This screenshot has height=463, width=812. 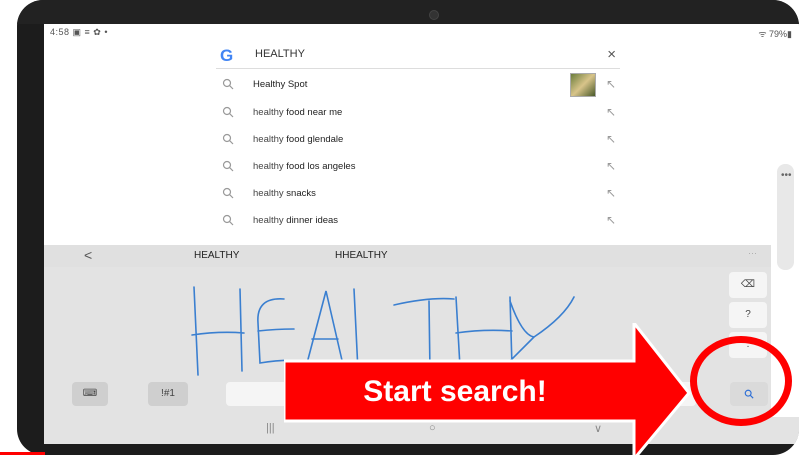 What do you see at coordinates (361, 255) in the screenshot?
I see `candidate-word: HHEALTHY` at bounding box center [361, 255].